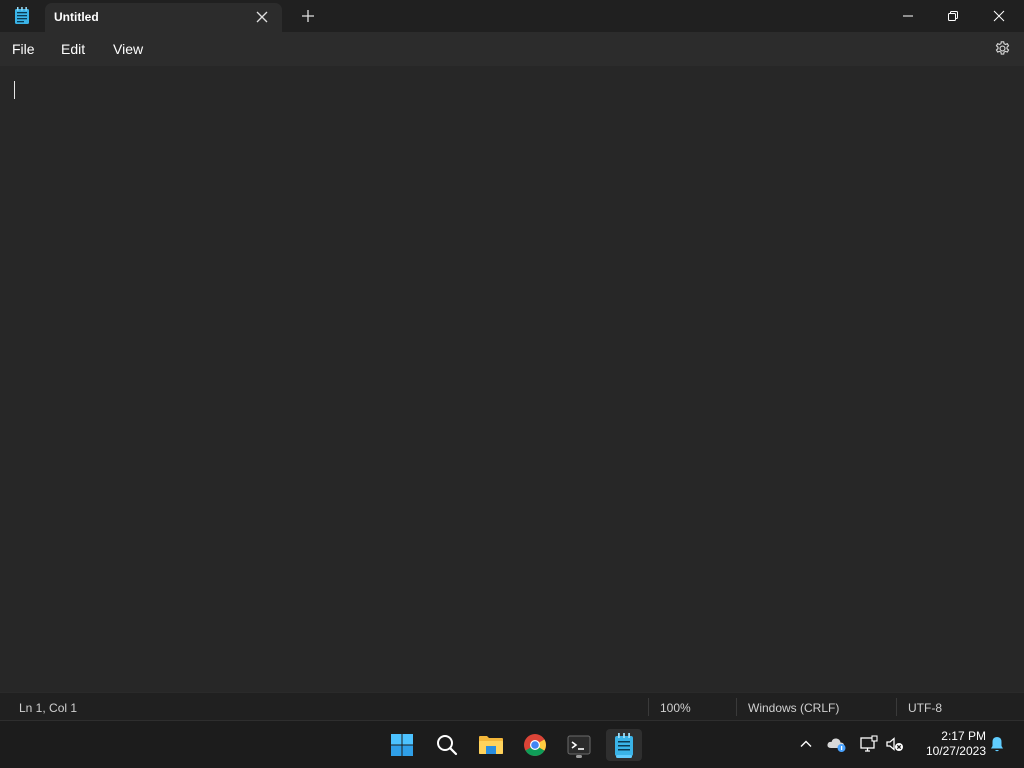 The width and height of the screenshot is (1024, 768). Describe the element at coordinates (48, 708) in the screenshot. I see `cursor-position: Ln 1, Col 1` at that location.